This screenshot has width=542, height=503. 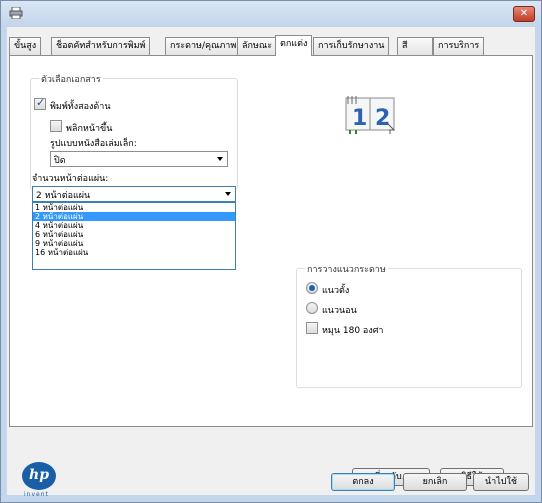 I want to click on tab-effects: ลักษณะ, so click(x=257, y=46).